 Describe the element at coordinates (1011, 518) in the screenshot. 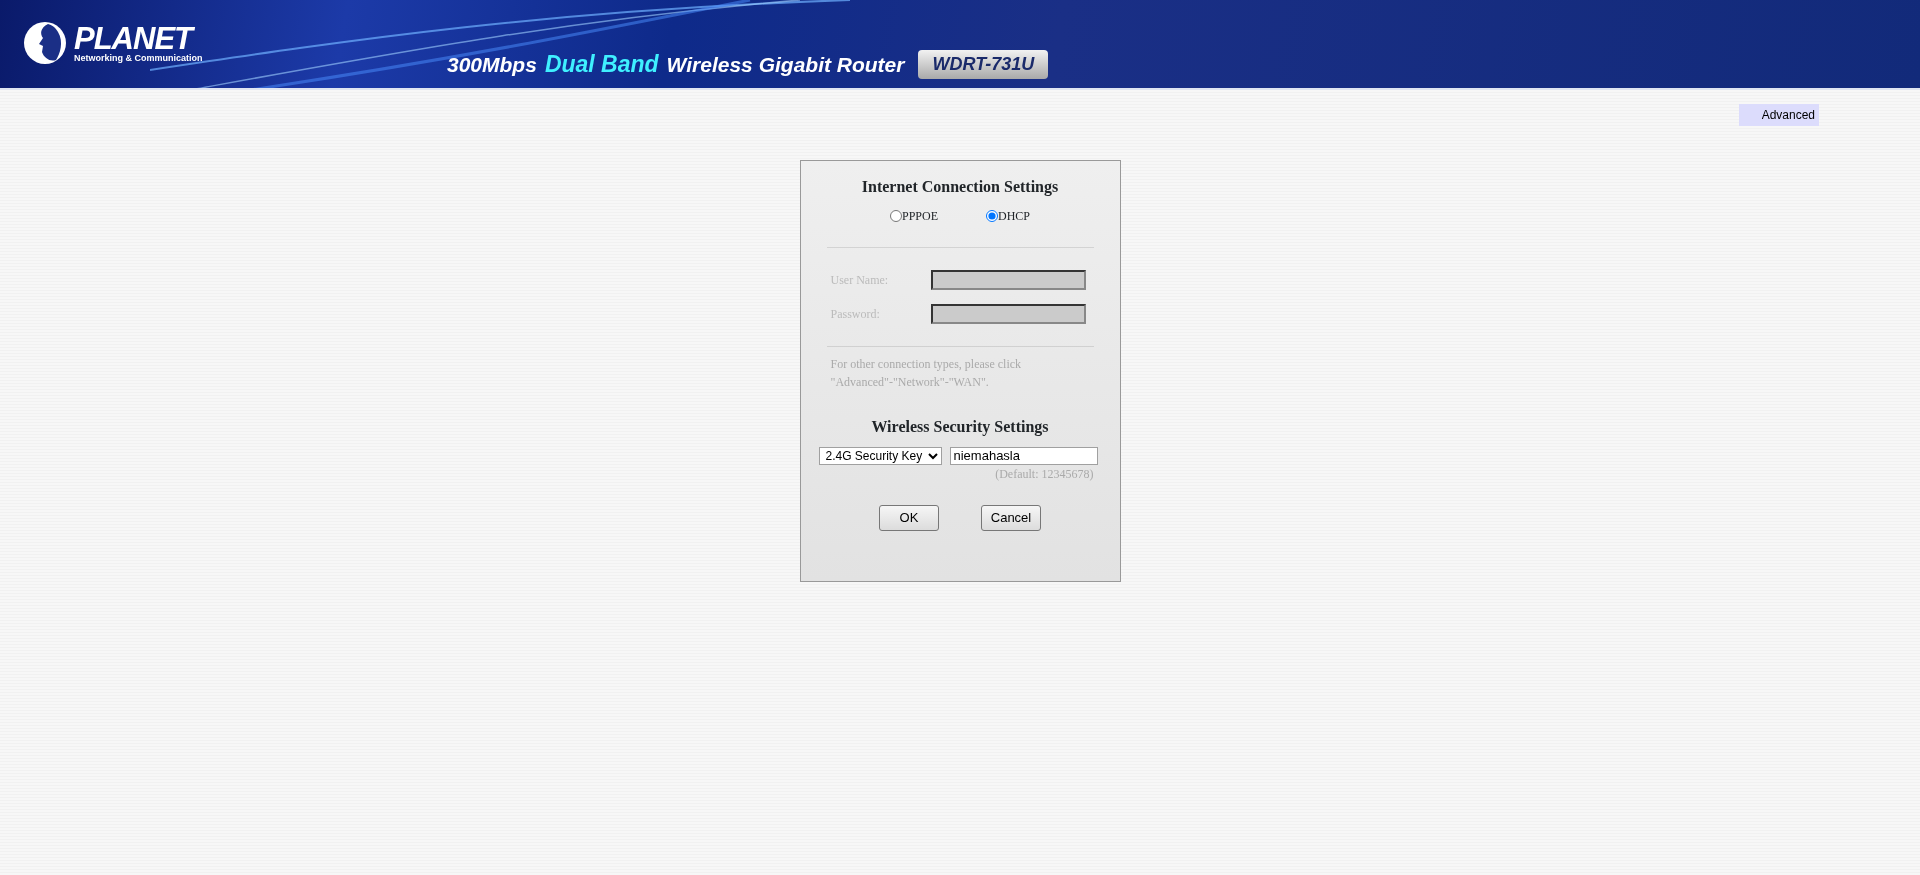

I see `dialog-button: Cancel` at that location.